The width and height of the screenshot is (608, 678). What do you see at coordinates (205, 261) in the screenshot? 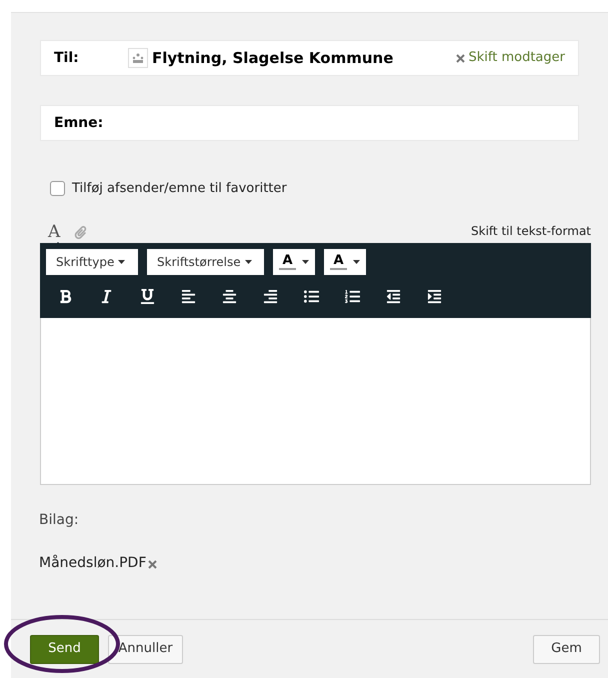
I see `font-dropdown: Skriftstørrelse` at bounding box center [205, 261].